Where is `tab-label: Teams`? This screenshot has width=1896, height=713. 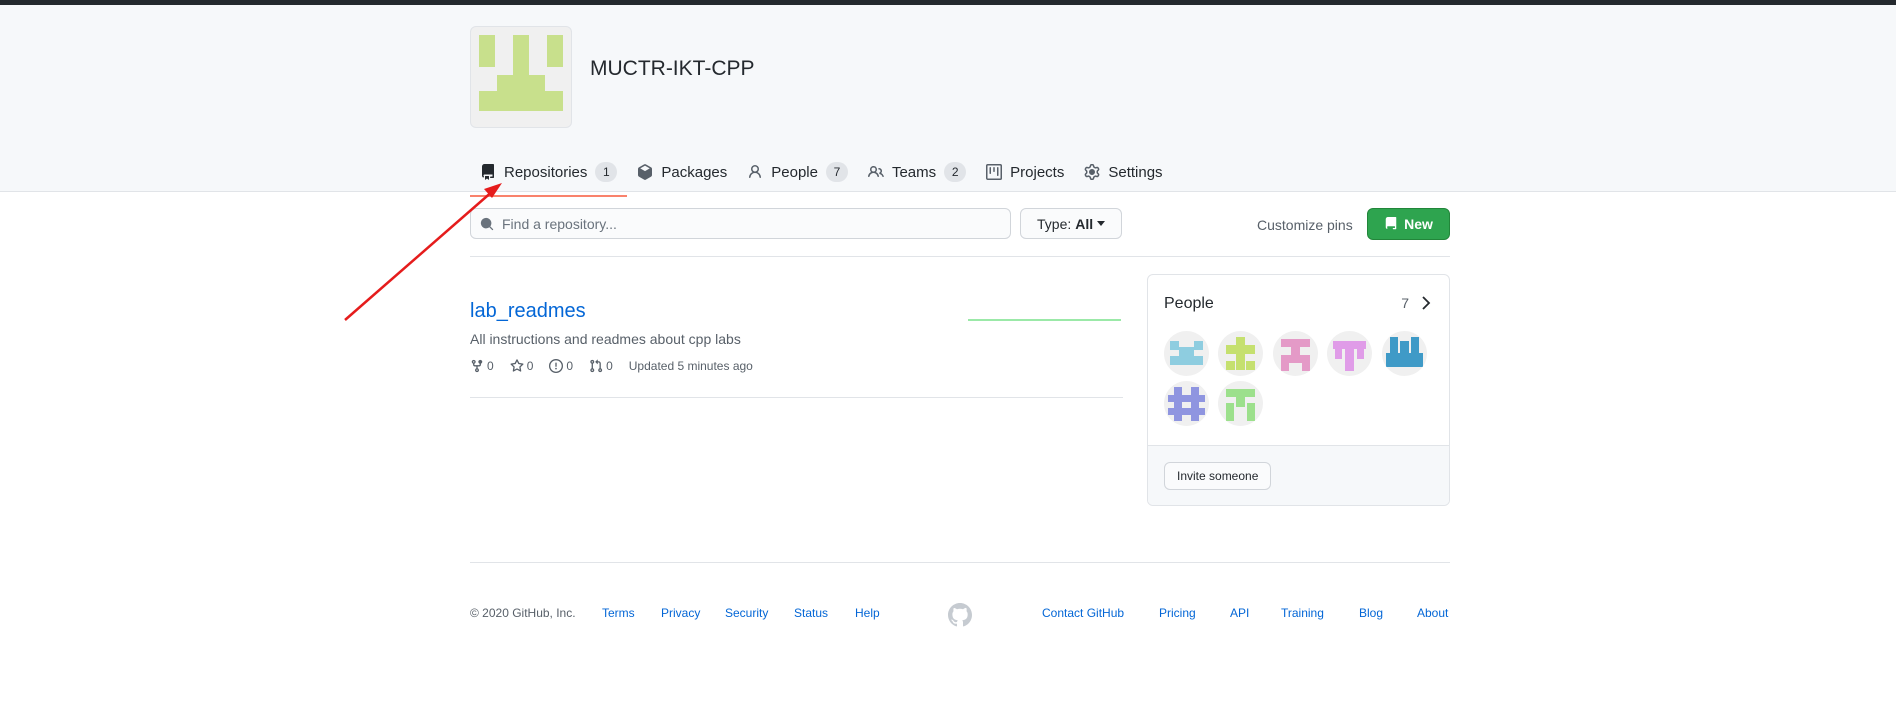 tab-label: Teams is located at coordinates (914, 172).